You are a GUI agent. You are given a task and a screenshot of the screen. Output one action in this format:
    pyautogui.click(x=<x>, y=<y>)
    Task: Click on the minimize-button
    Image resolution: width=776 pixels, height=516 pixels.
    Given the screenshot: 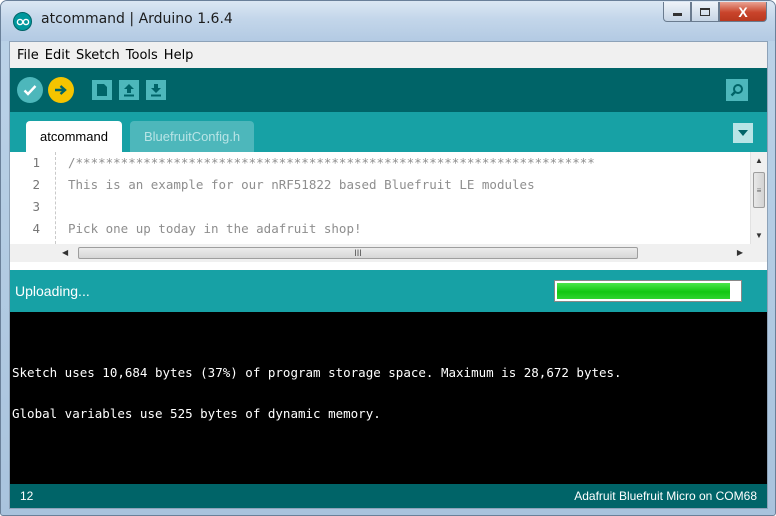 What is the action you would take?
    pyautogui.click(x=677, y=12)
    